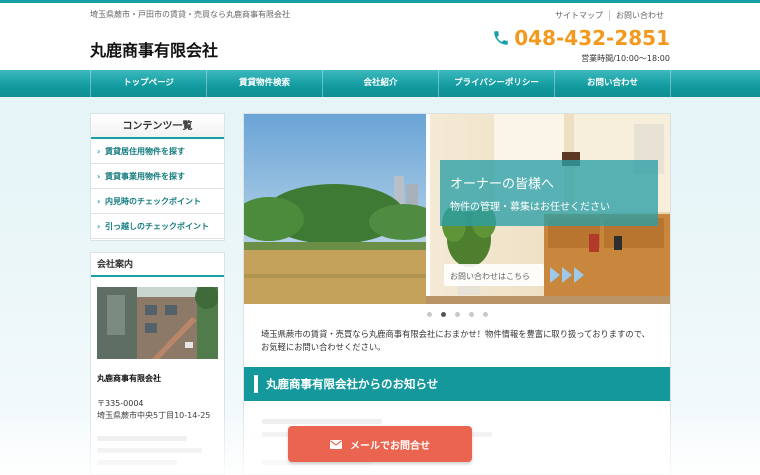 The width and height of the screenshot is (760, 475). What do you see at coordinates (457, 384) in the screenshot?
I see `news-heading-bar: 丸鹿商事有限会社からのお知らせ` at bounding box center [457, 384].